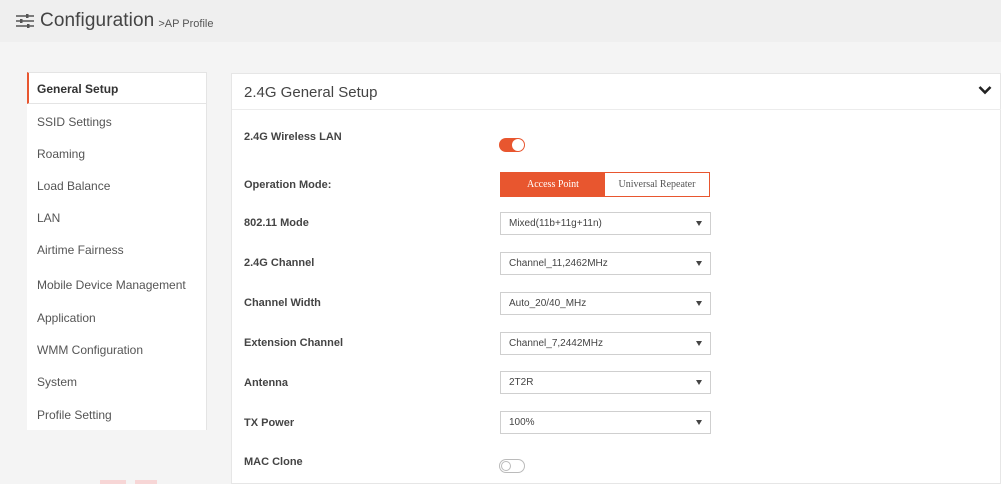 The image size is (1001, 484). I want to click on wireless-lan-toggle, so click(512, 145).